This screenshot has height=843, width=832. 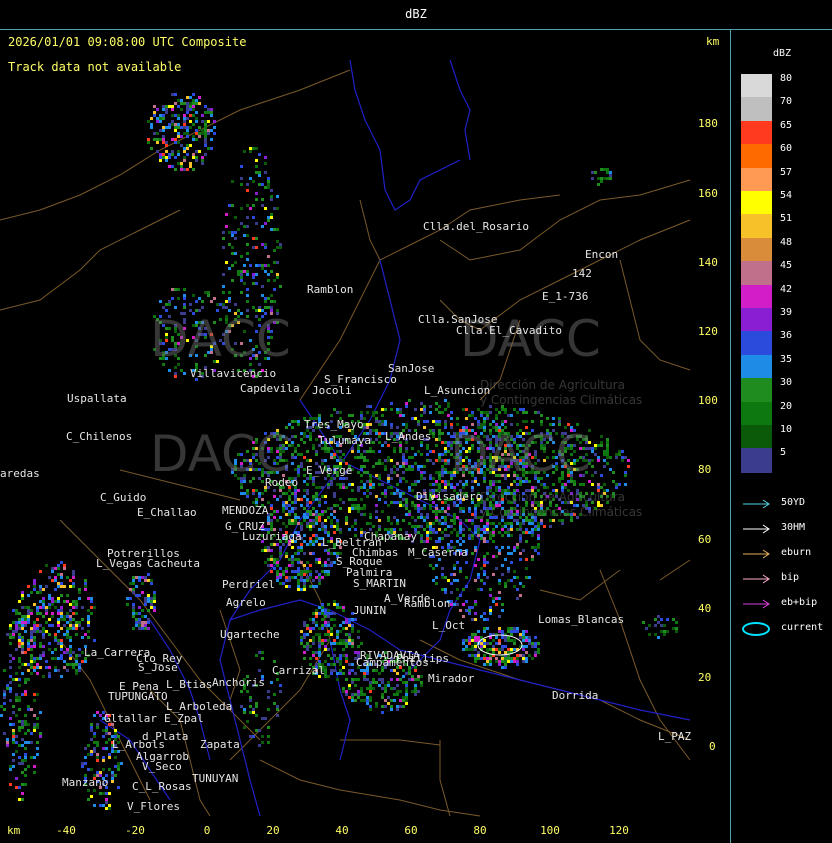 I want to click on place-label: L_Btias, so click(x=189, y=684).